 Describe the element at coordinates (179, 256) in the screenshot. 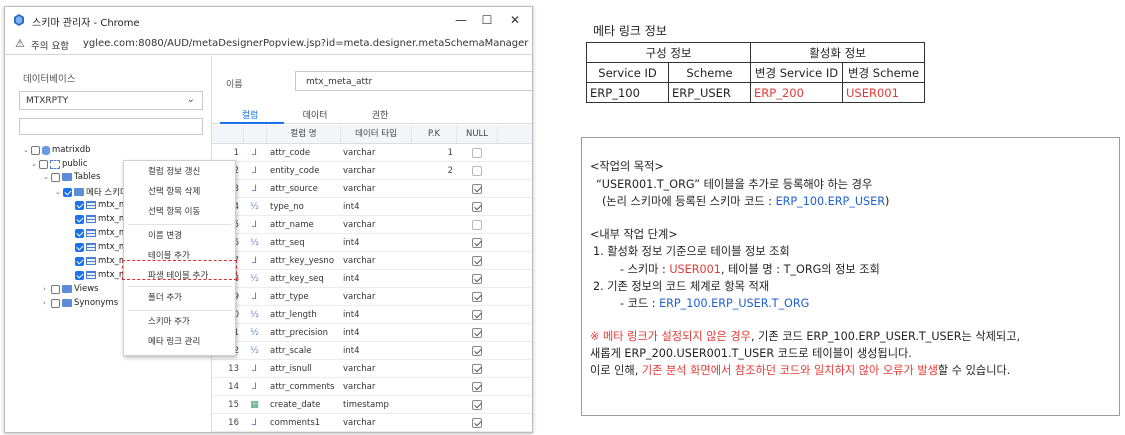

I see `context-menu-item: 테이블 추가` at that location.